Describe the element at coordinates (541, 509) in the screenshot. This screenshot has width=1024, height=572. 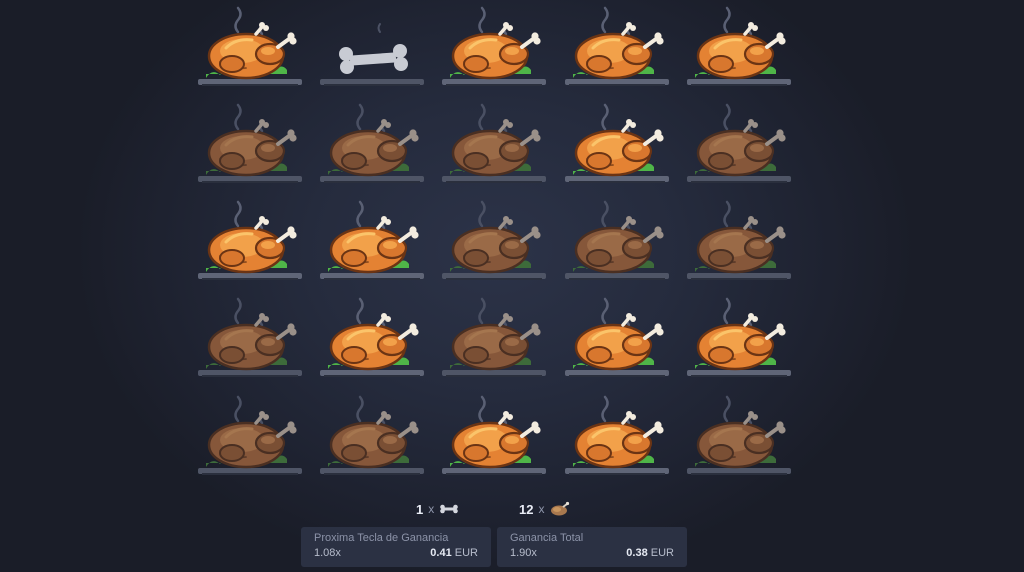
I see `chicken-times: x` at that location.